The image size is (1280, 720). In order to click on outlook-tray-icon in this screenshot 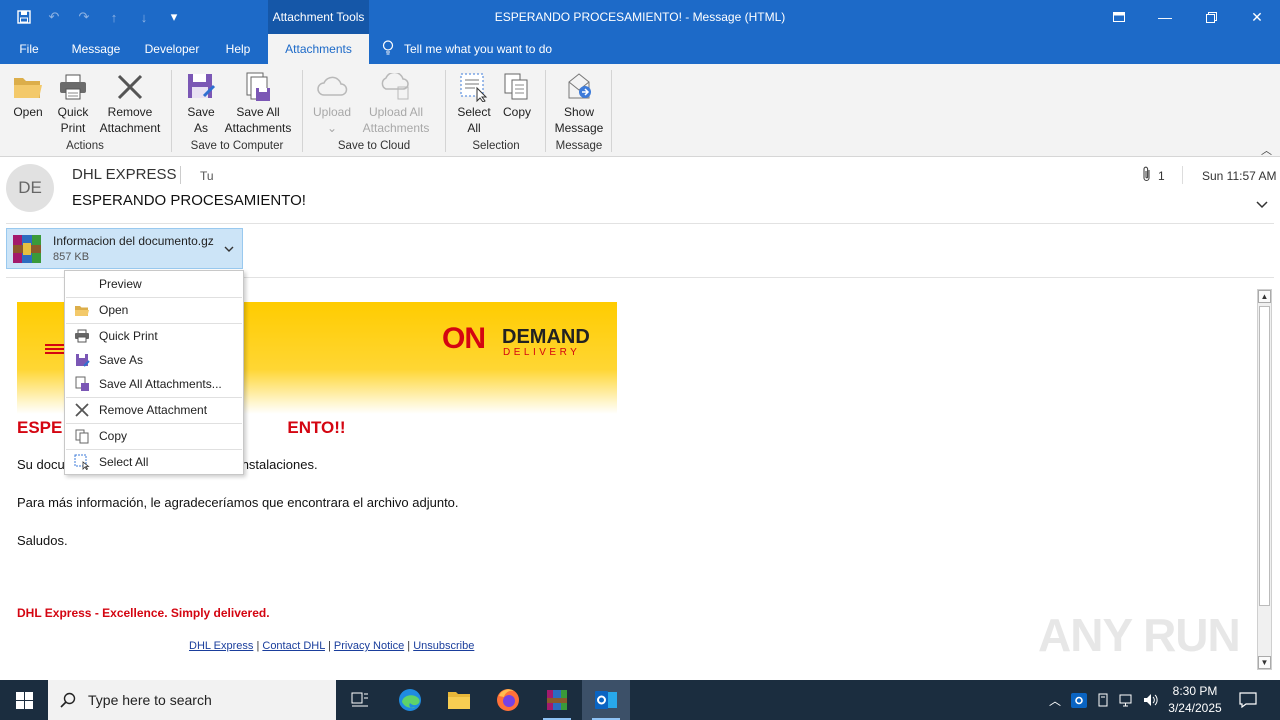, I will do `click(1079, 700)`.